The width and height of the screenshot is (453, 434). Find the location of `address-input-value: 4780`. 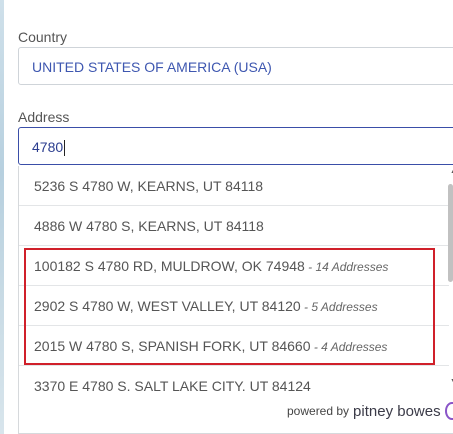

address-input-value: 4780 is located at coordinates (48, 147).